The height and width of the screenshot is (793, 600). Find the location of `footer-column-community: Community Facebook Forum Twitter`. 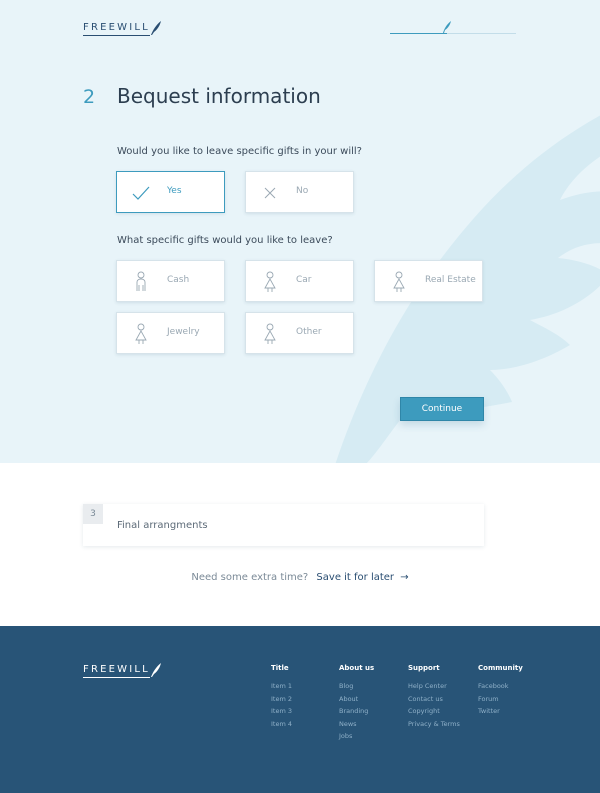

footer-column-community: Community Facebook Forum Twitter is located at coordinates (500, 691).